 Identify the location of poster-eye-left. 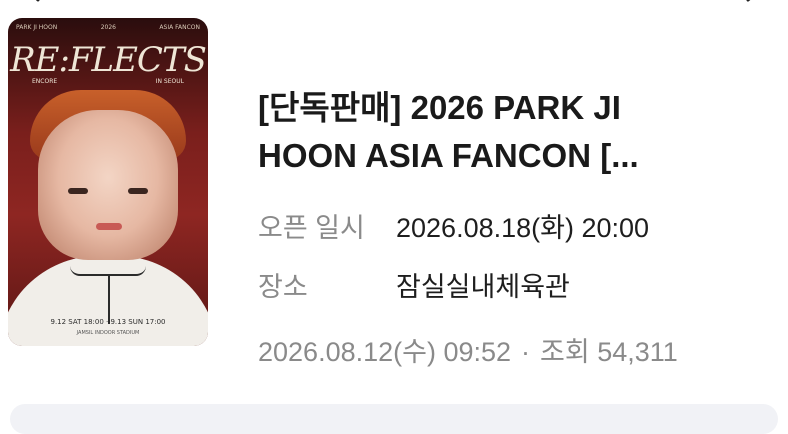
(78, 191).